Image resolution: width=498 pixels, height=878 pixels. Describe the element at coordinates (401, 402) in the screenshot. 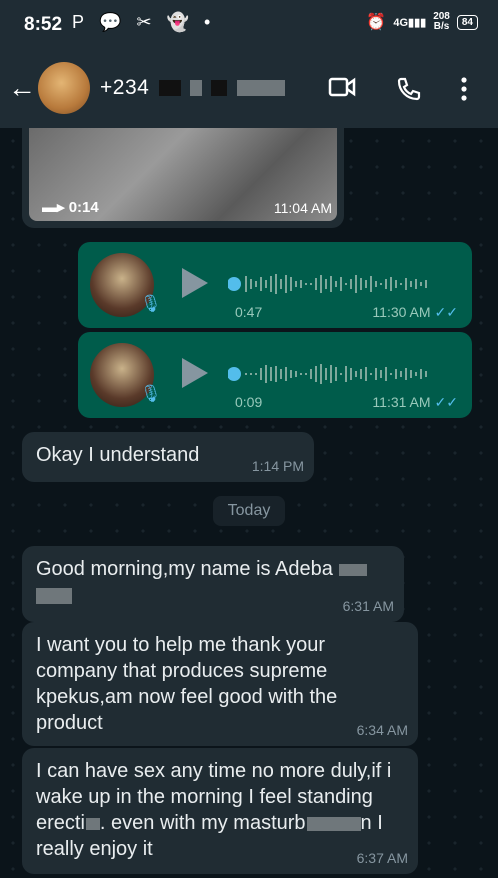

I see `voice-time-text: 11:31 AM` at that location.